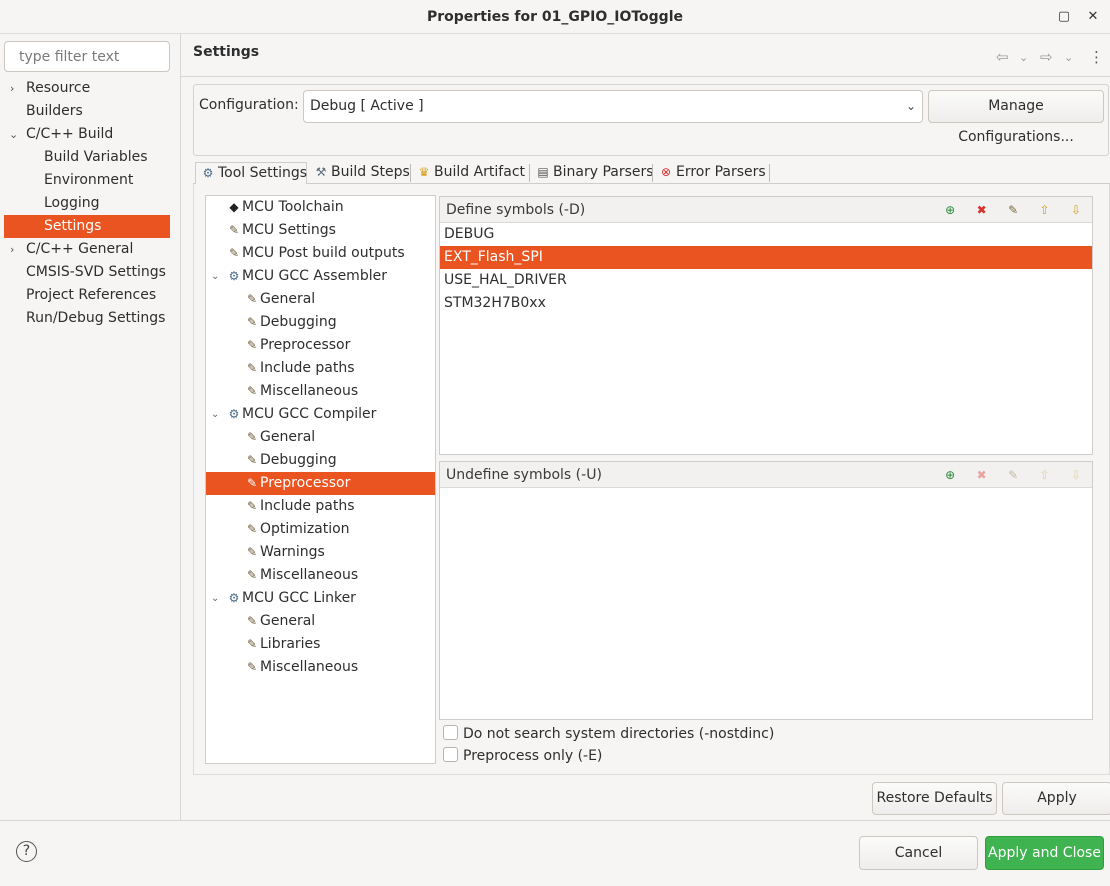  Describe the element at coordinates (87, 318) in the screenshot. I see `nav-item-run-debug-settings: Run/Debug Settings` at that location.